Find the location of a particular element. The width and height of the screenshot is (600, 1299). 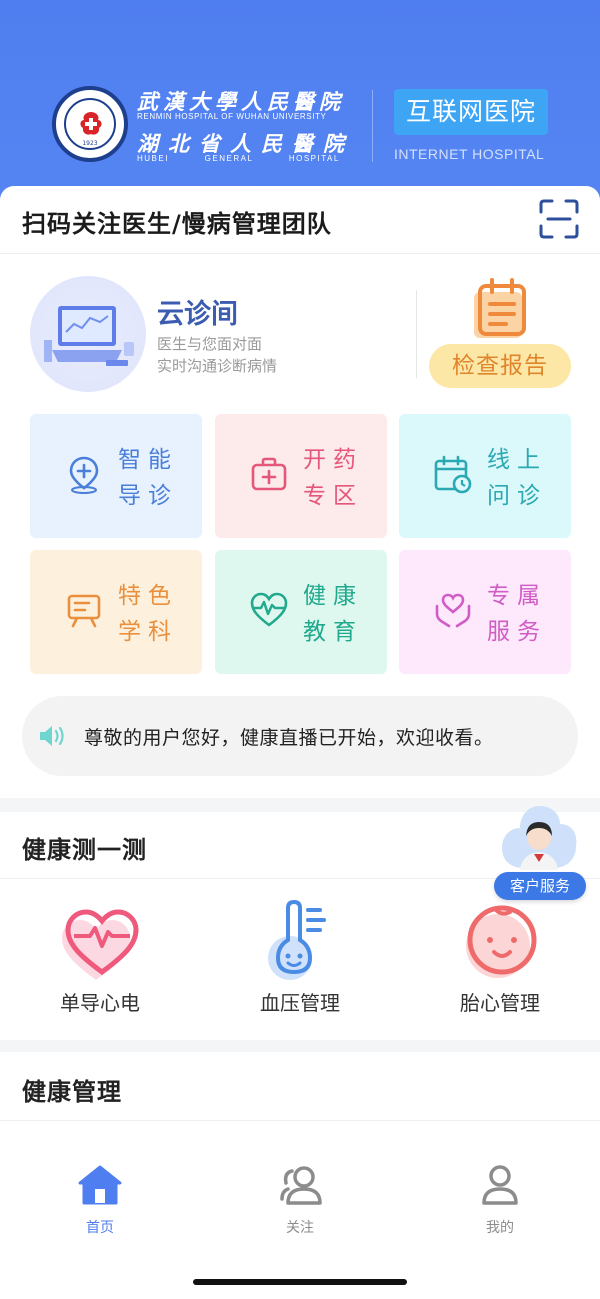

hospital-name-en-1: RENMIN HOSPITAL OF WUHAN UNIVERSITY is located at coordinates (232, 116).